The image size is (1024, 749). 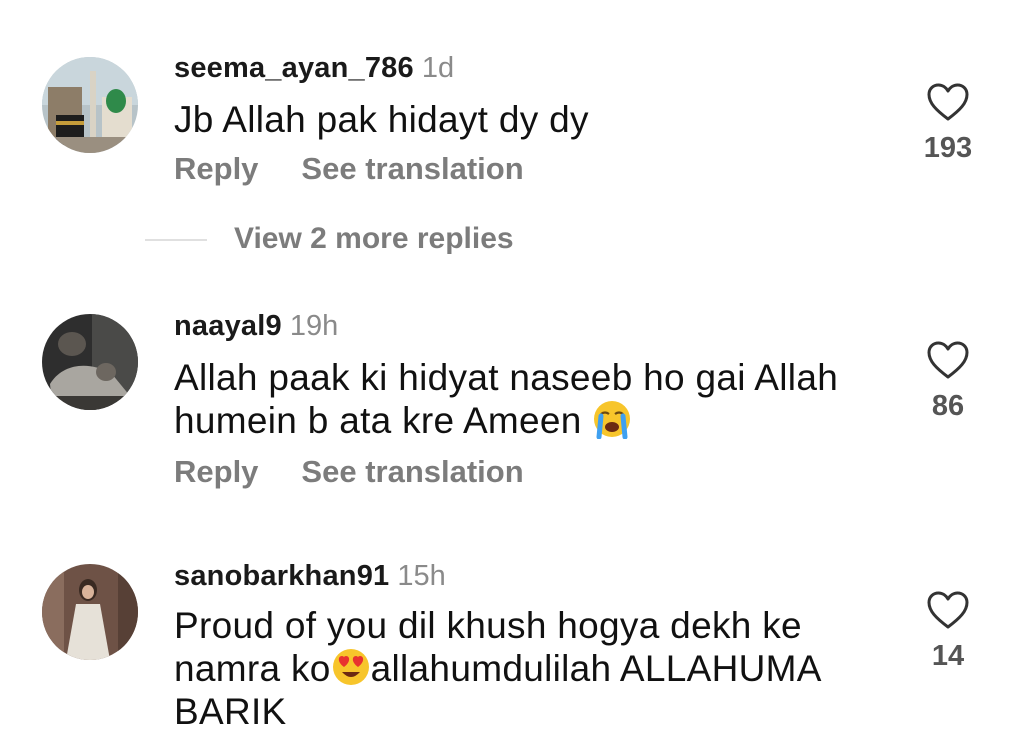 I want to click on comment-time: 19h, so click(x=314, y=326).